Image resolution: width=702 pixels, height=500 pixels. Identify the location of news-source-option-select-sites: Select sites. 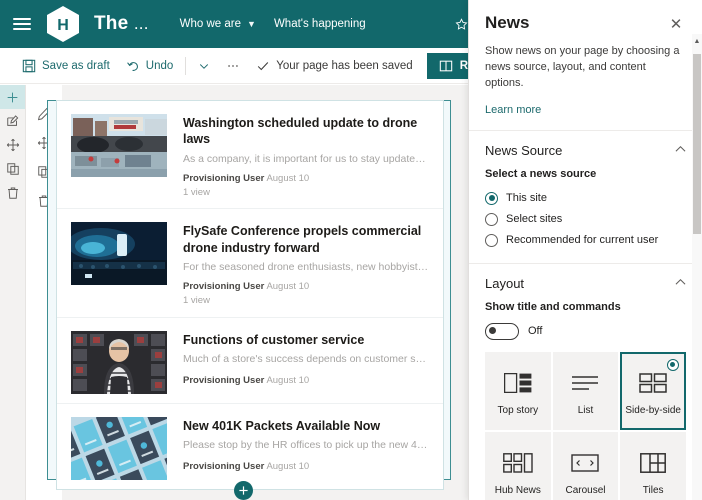
(585, 219).